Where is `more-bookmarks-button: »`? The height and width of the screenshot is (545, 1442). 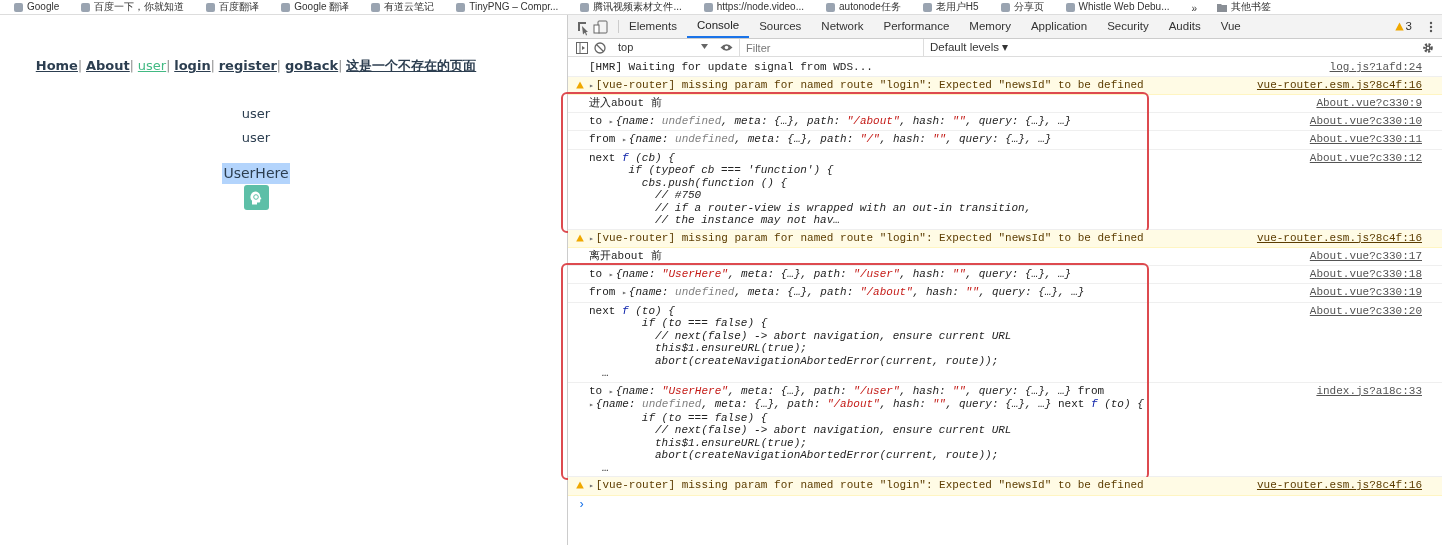
more-bookmarks-button: » is located at coordinates (1194, 8).